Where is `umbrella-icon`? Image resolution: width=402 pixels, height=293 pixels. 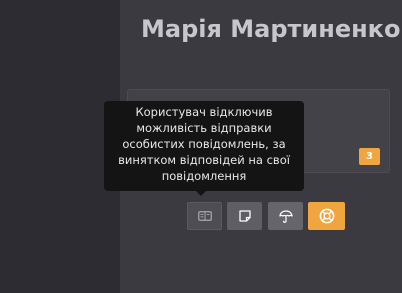
umbrella-icon is located at coordinates (285, 216).